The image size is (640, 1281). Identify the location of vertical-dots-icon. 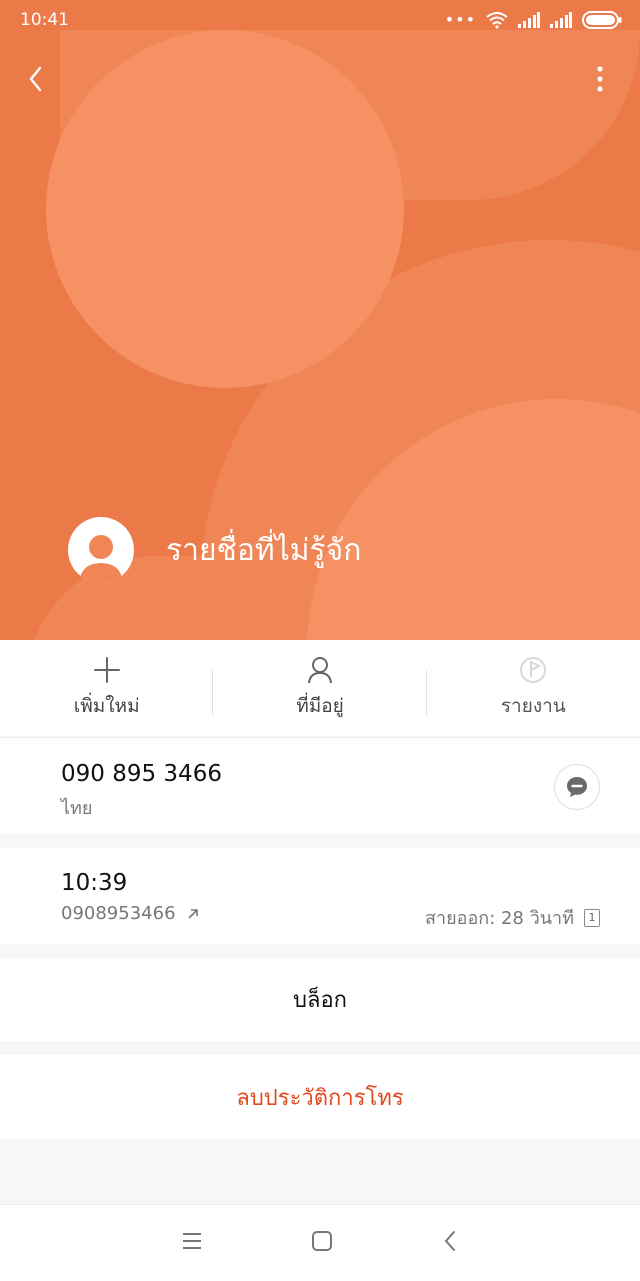
(600, 79).